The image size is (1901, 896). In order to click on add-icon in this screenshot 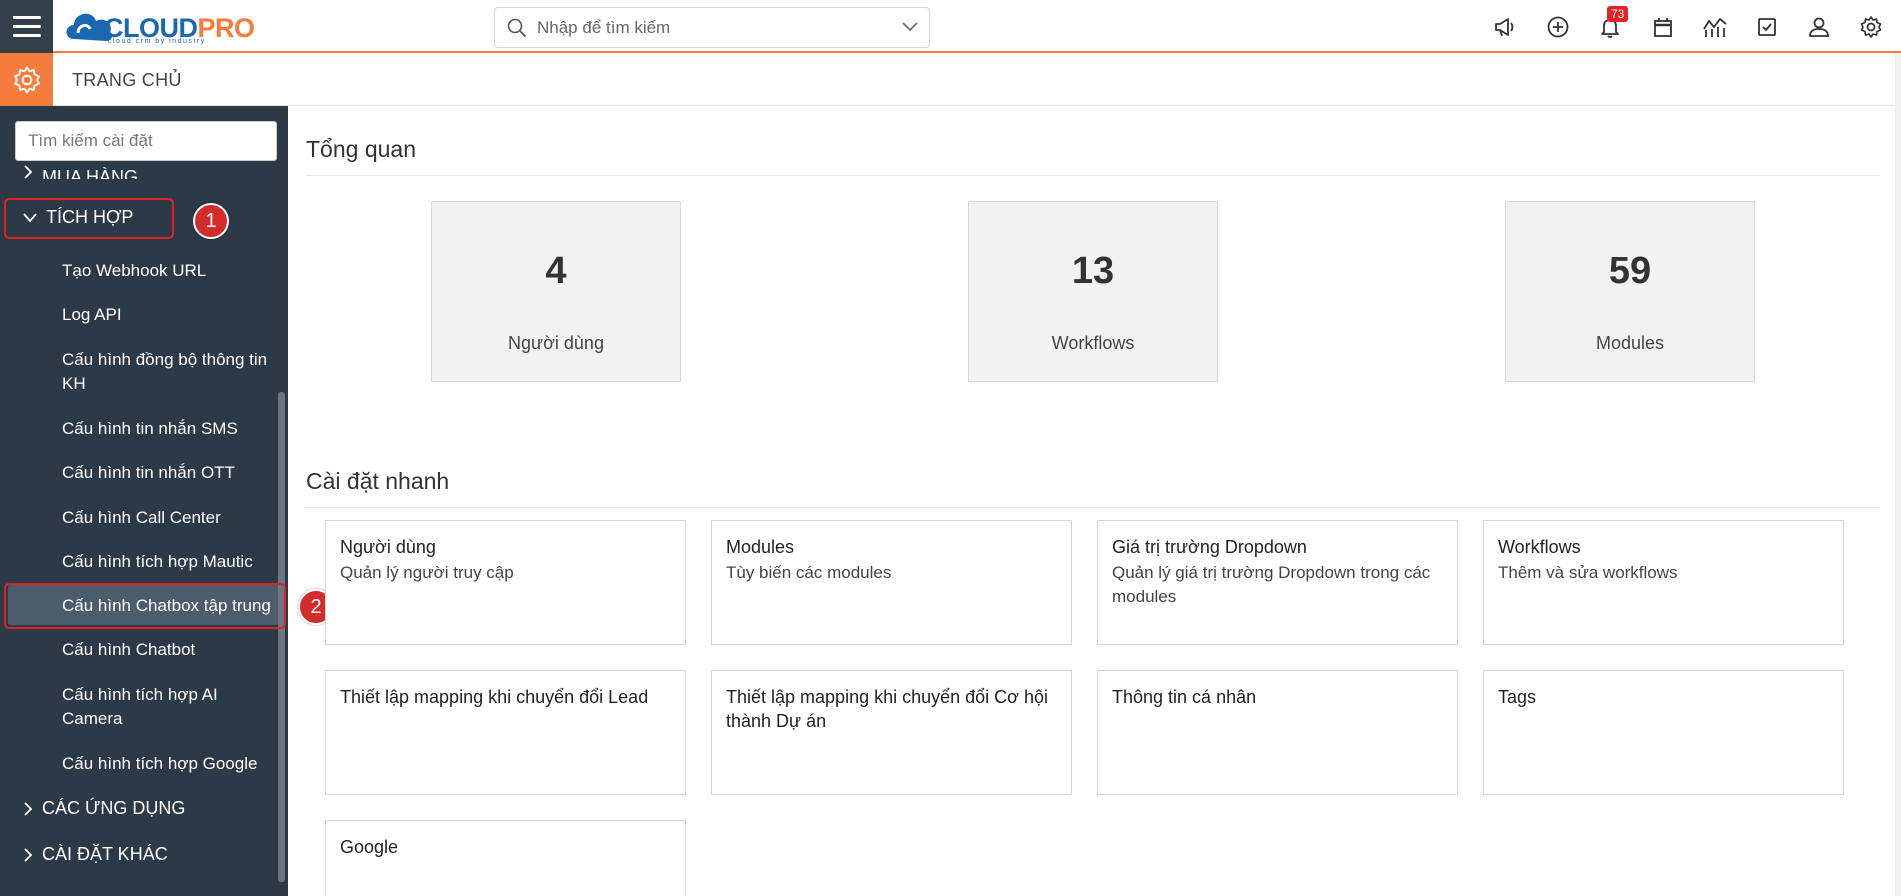, I will do `click(1558, 27)`.